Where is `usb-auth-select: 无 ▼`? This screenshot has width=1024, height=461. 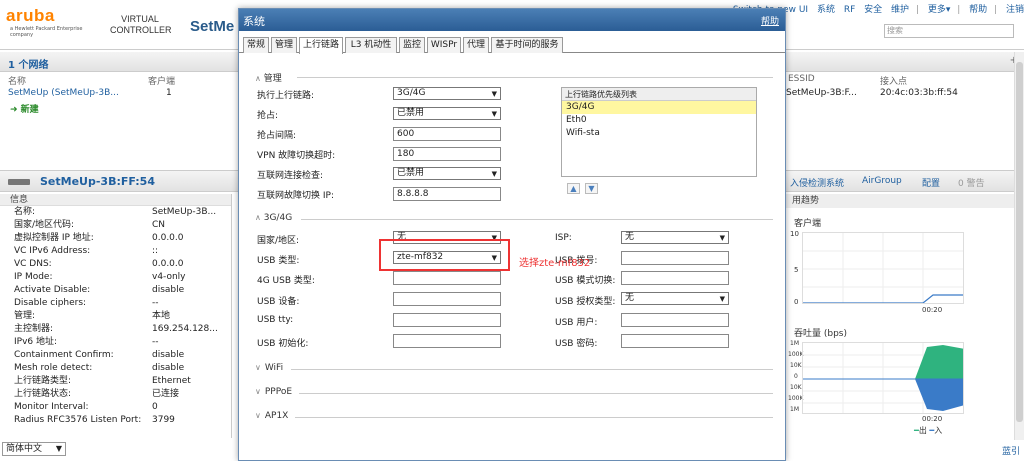
usb-auth-select: 无 ▼ is located at coordinates (675, 298).